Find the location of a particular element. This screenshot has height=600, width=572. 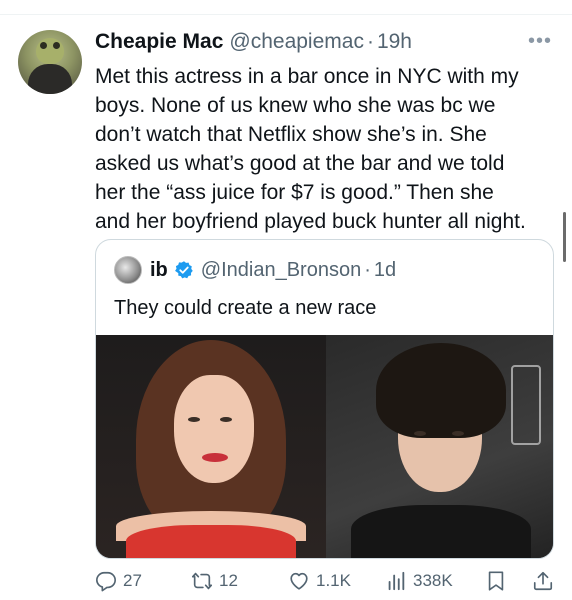

photo-lips-shape is located at coordinates (215, 457).